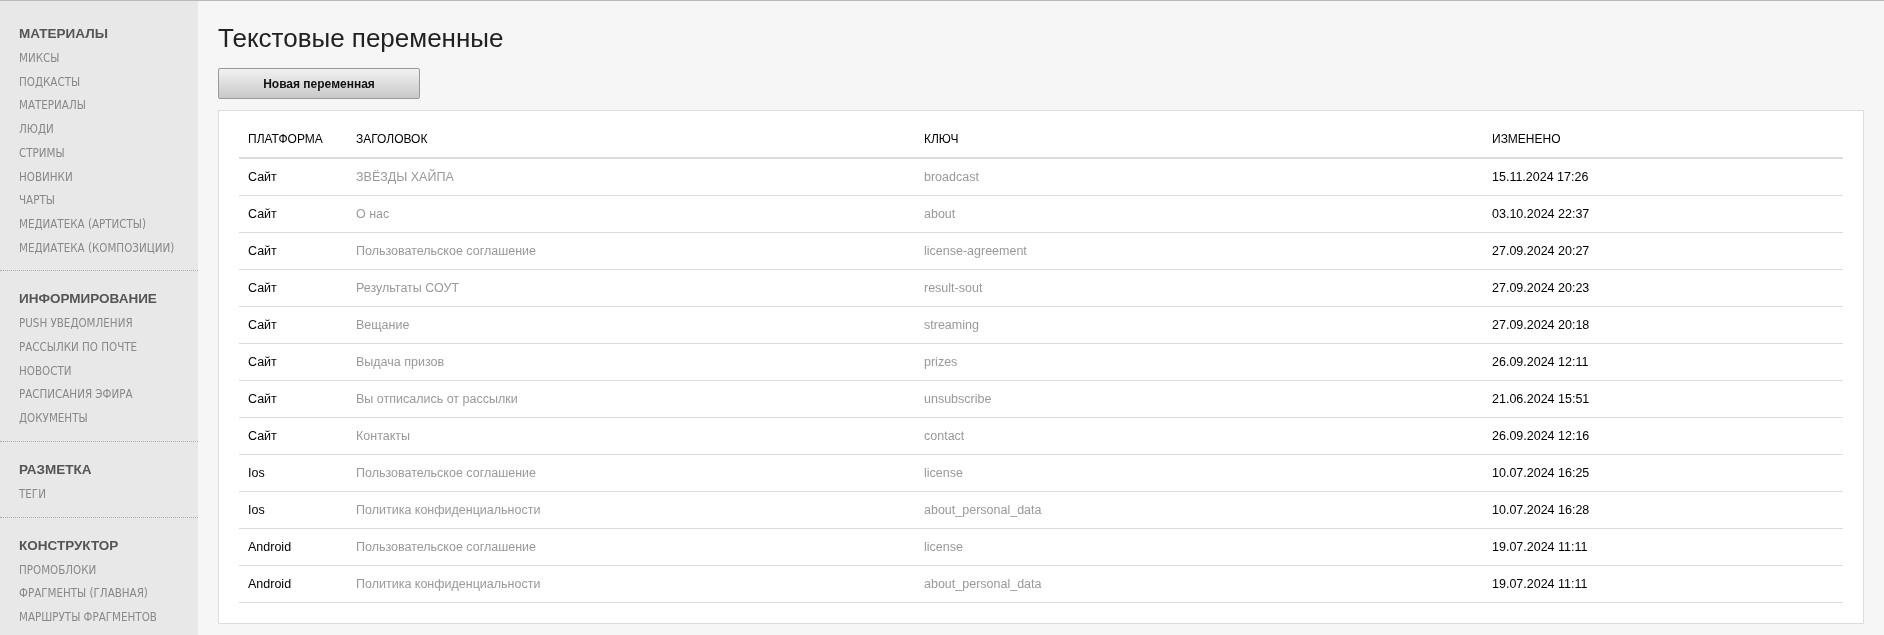  What do you see at coordinates (631, 436) in the screenshot?
I see `table-cell: Контакты` at bounding box center [631, 436].